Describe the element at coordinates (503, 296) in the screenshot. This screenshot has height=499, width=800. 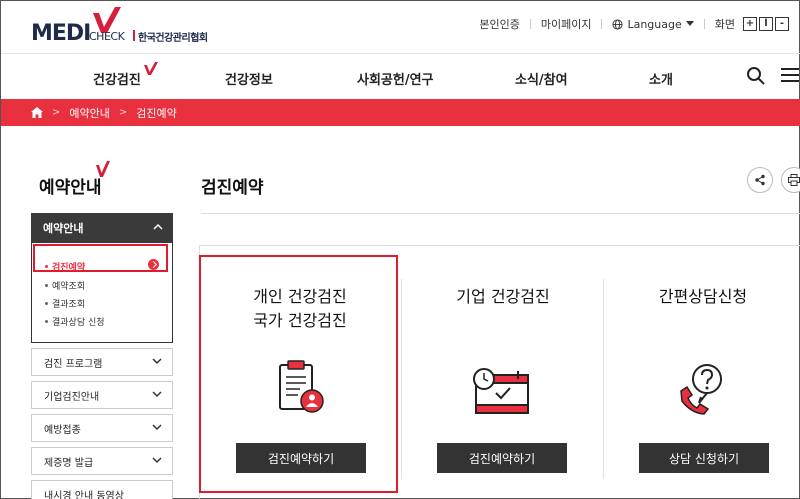
I see `card-corporate-title: 기업 건강검진` at that location.